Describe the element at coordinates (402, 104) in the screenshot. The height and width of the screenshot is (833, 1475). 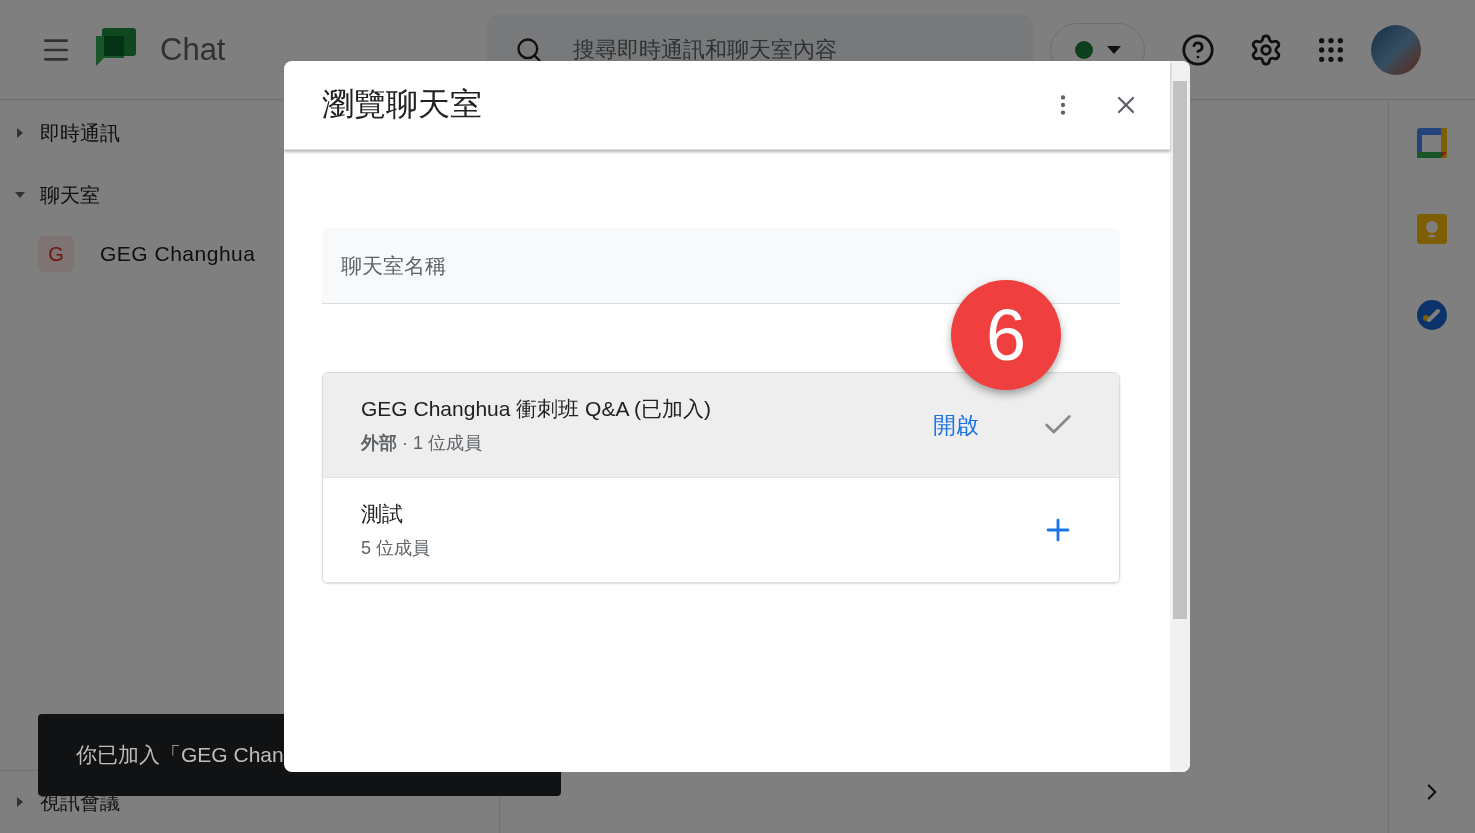
I see `dialog-title: 瀏覽聊天室` at that location.